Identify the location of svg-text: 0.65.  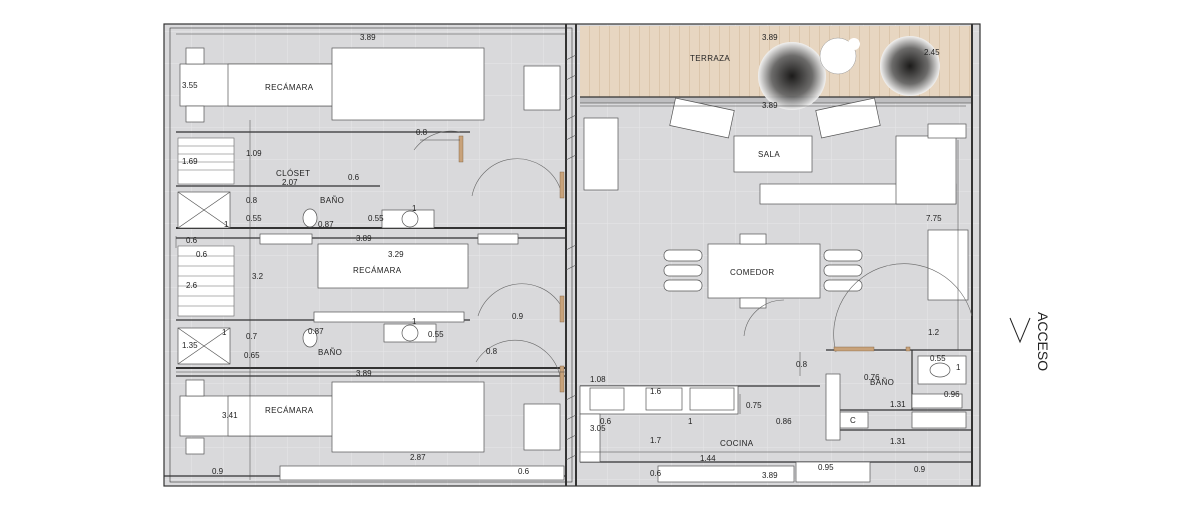
(252, 355).